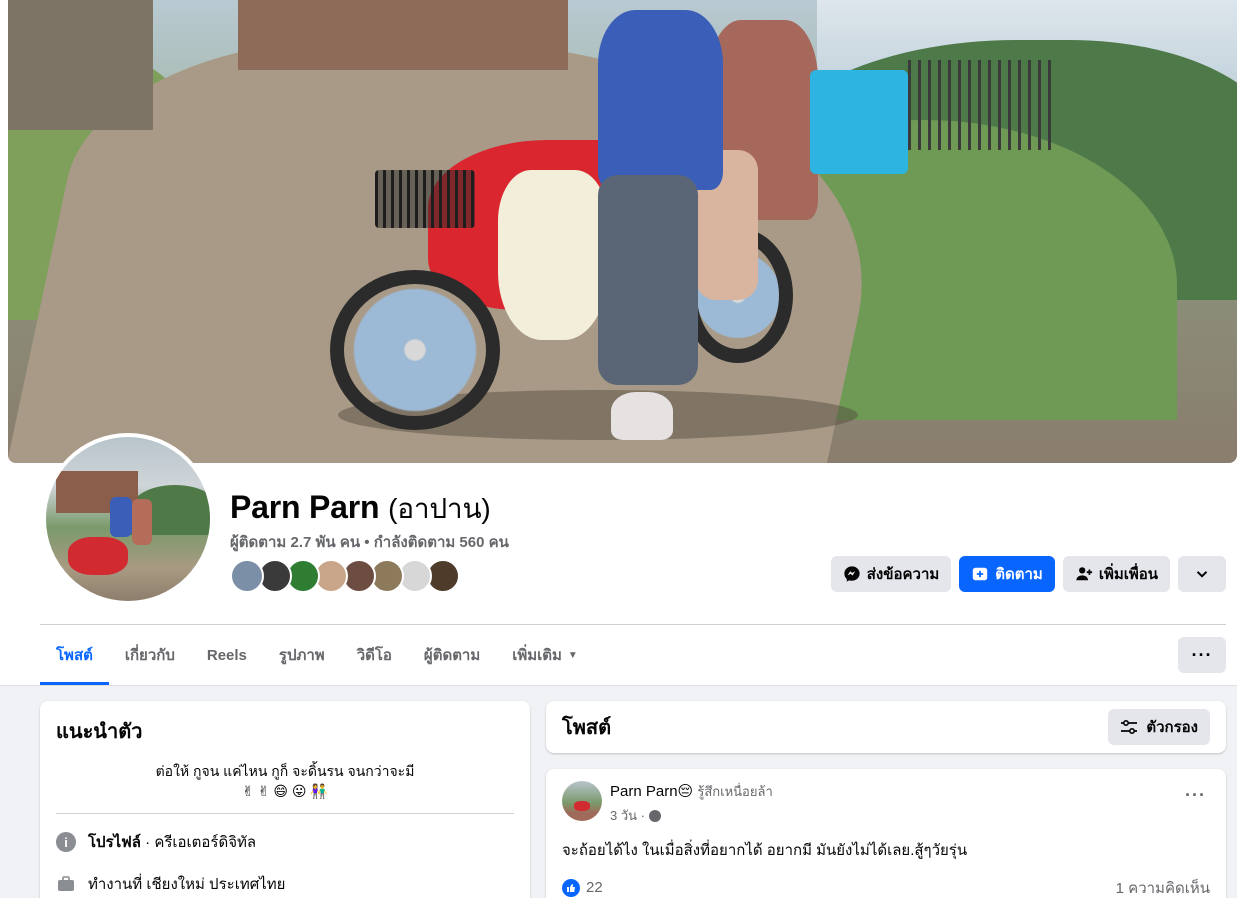 This screenshot has height=898, width=1237. I want to click on more-icon: ···, so click(1202, 654).